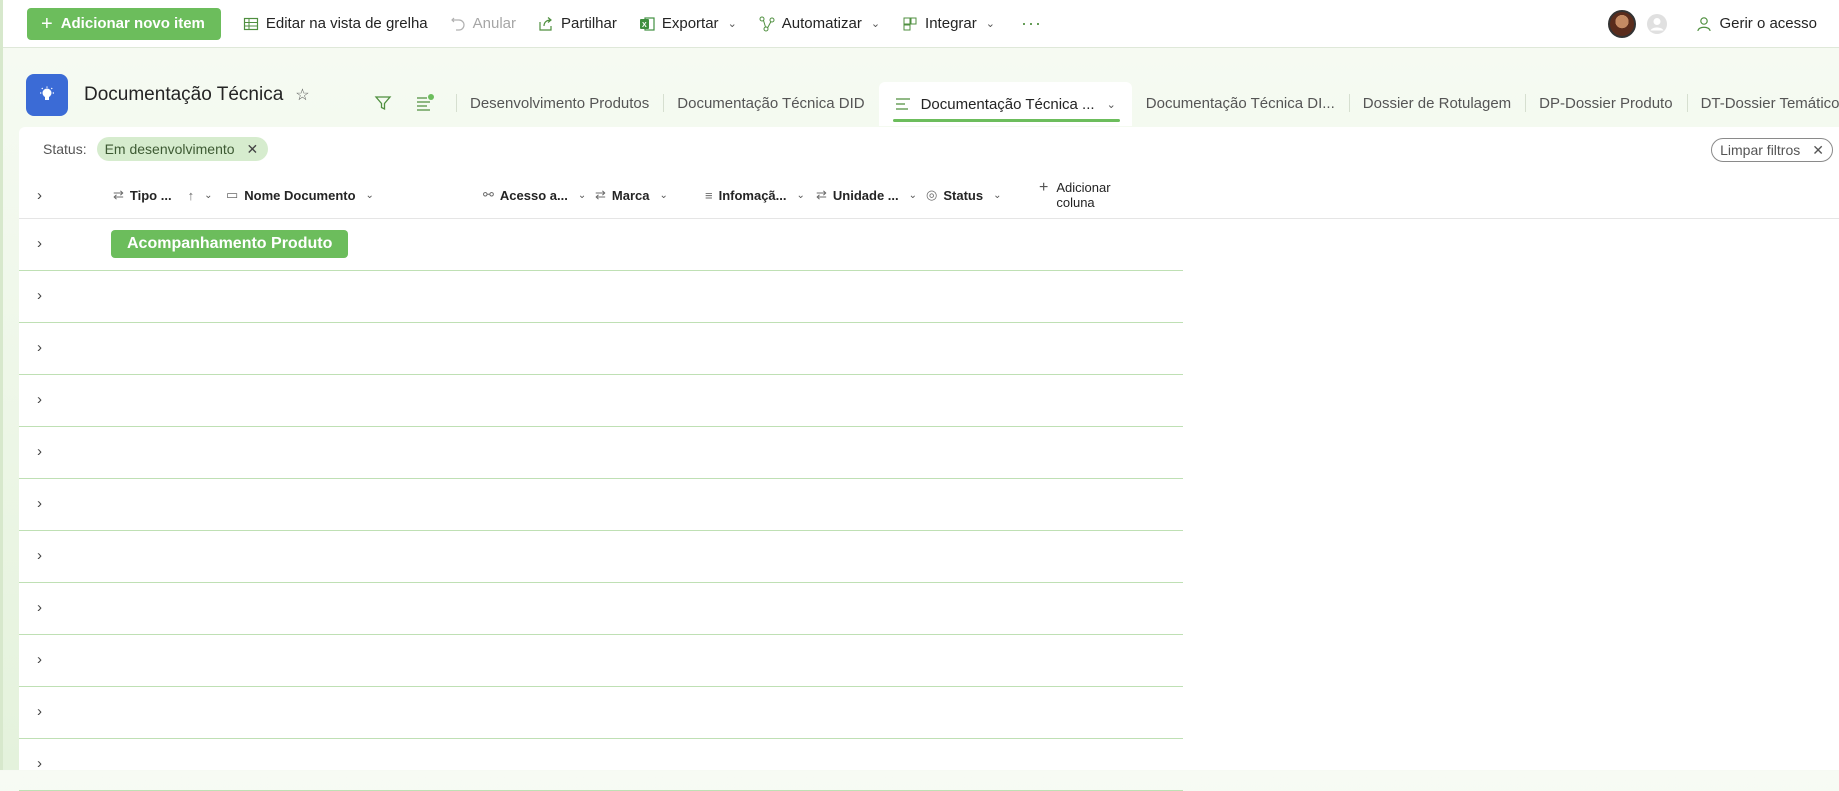 The image size is (1839, 791). I want to click on tab-dt-dossier-tematico: DT-Dossier Temático, so click(1762, 103).